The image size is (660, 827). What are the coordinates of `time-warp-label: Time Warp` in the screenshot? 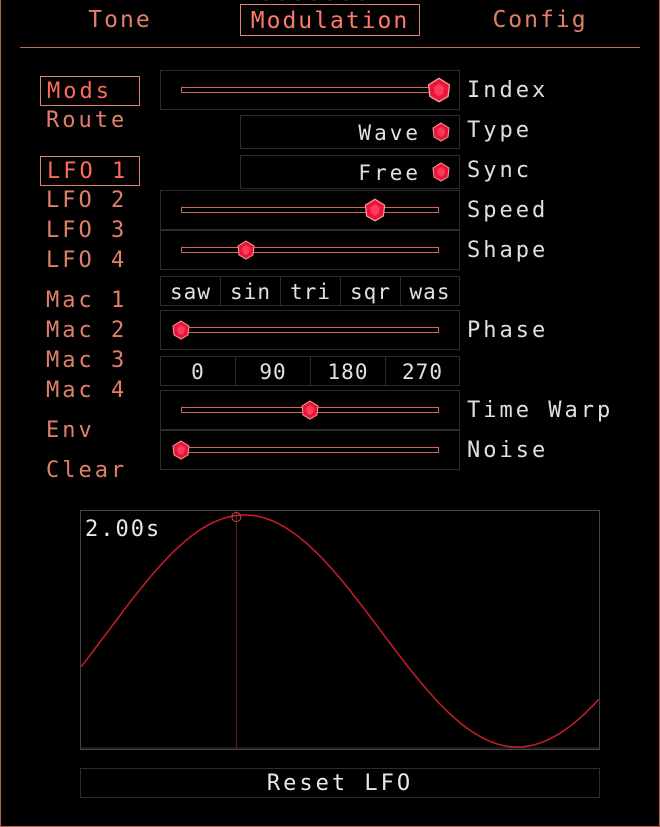 It's located at (540, 410).